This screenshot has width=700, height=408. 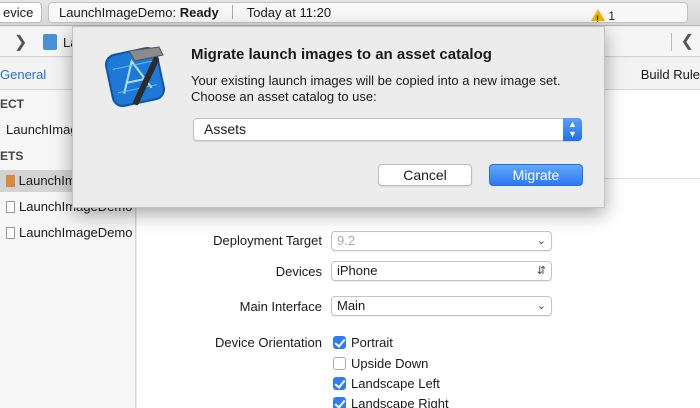 I want to click on status-app-name: LaunchImageDemo:, so click(x=118, y=12).